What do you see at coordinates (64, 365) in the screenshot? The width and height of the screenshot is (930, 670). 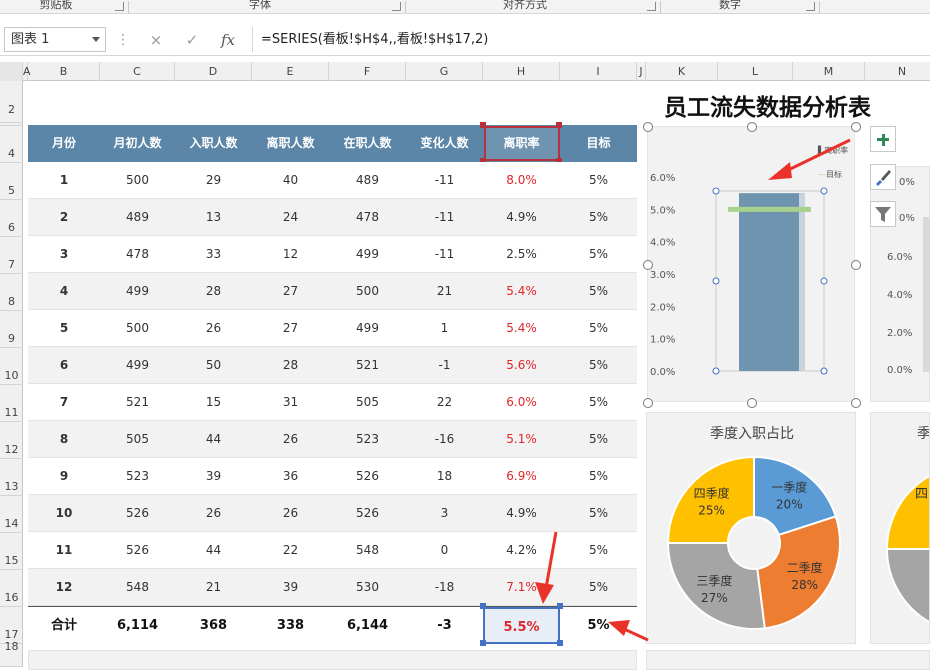 I see `table-cell: 6` at bounding box center [64, 365].